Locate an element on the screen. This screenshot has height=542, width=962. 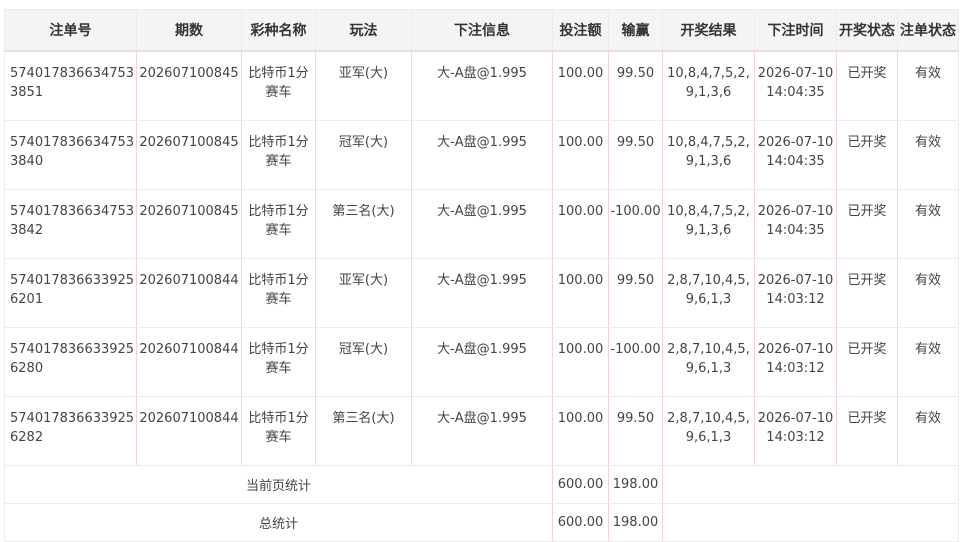
header-bet-id: 注单号 is located at coordinates (70, 30).